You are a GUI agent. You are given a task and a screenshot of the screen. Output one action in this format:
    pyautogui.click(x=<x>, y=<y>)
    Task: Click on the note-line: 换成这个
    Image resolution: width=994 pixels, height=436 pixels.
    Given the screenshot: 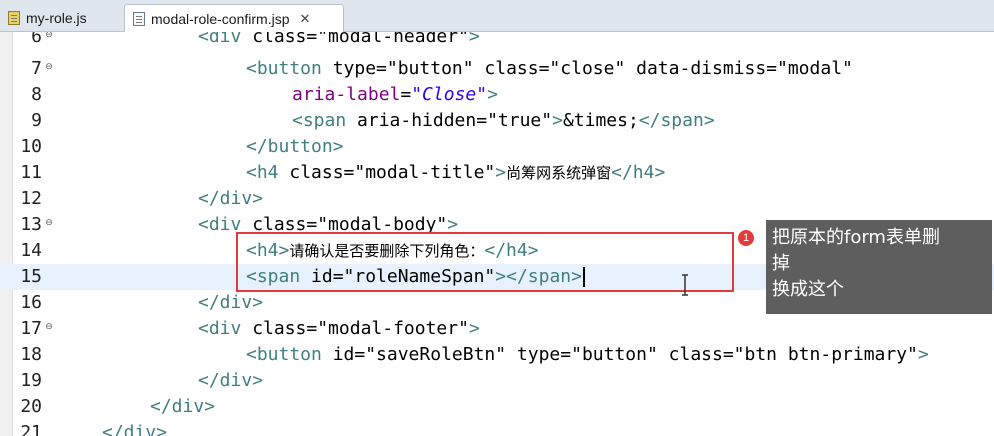 What is the action you would take?
    pyautogui.click(x=808, y=289)
    